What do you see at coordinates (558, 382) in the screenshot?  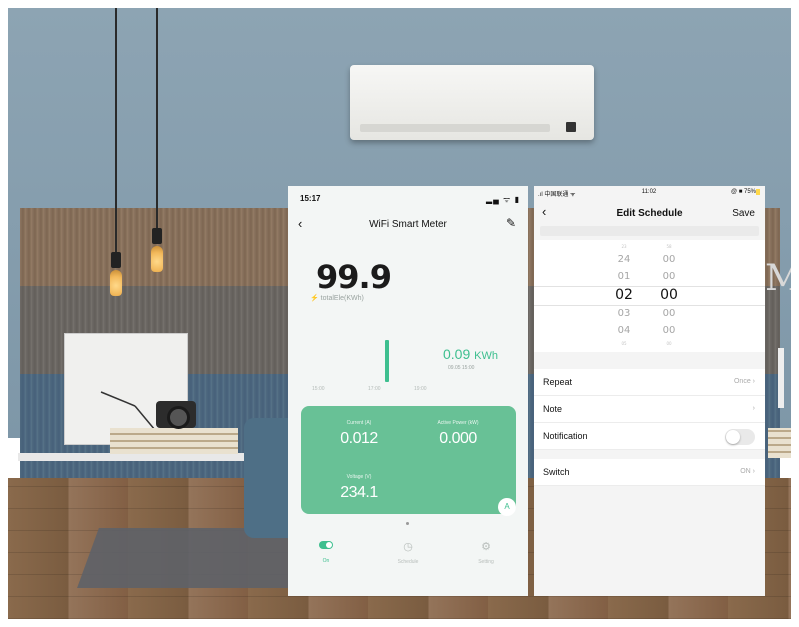 I see `repeat-label: Repeat` at bounding box center [558, 382].